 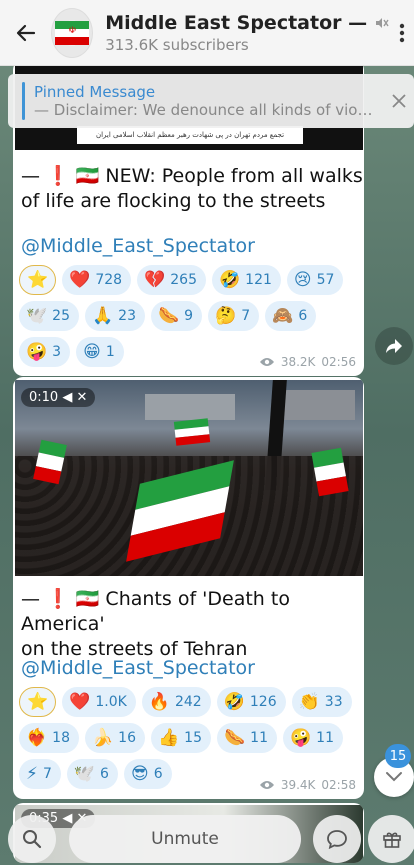 What do you see at coordinates (234, 701) in the screenshot?
I see `reaction-emoji-icon: 🤣` at bounding box center [234, 701].